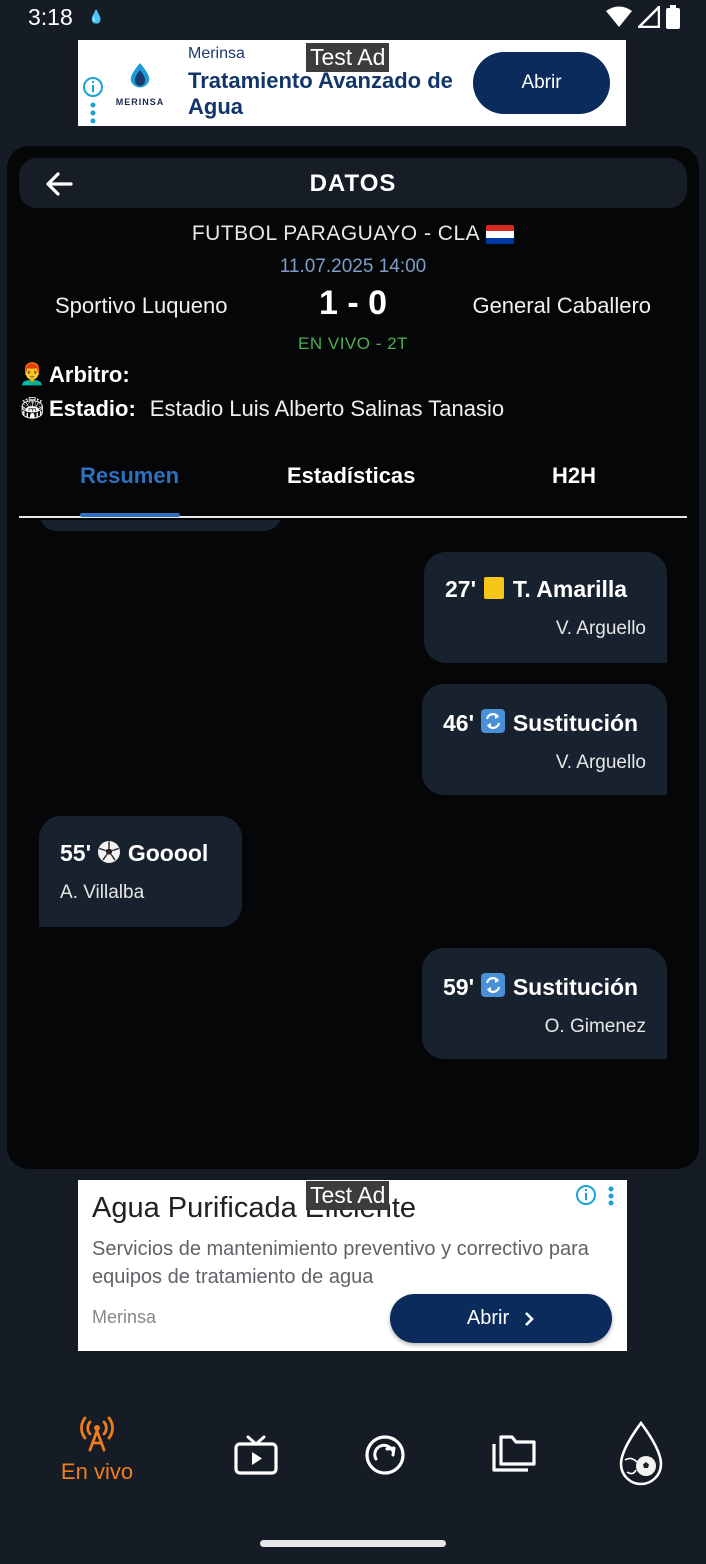 Image resolution: width=706 pixels, height=1564 pixels. I want to click on tv-play-icon, so click(256, 1455).